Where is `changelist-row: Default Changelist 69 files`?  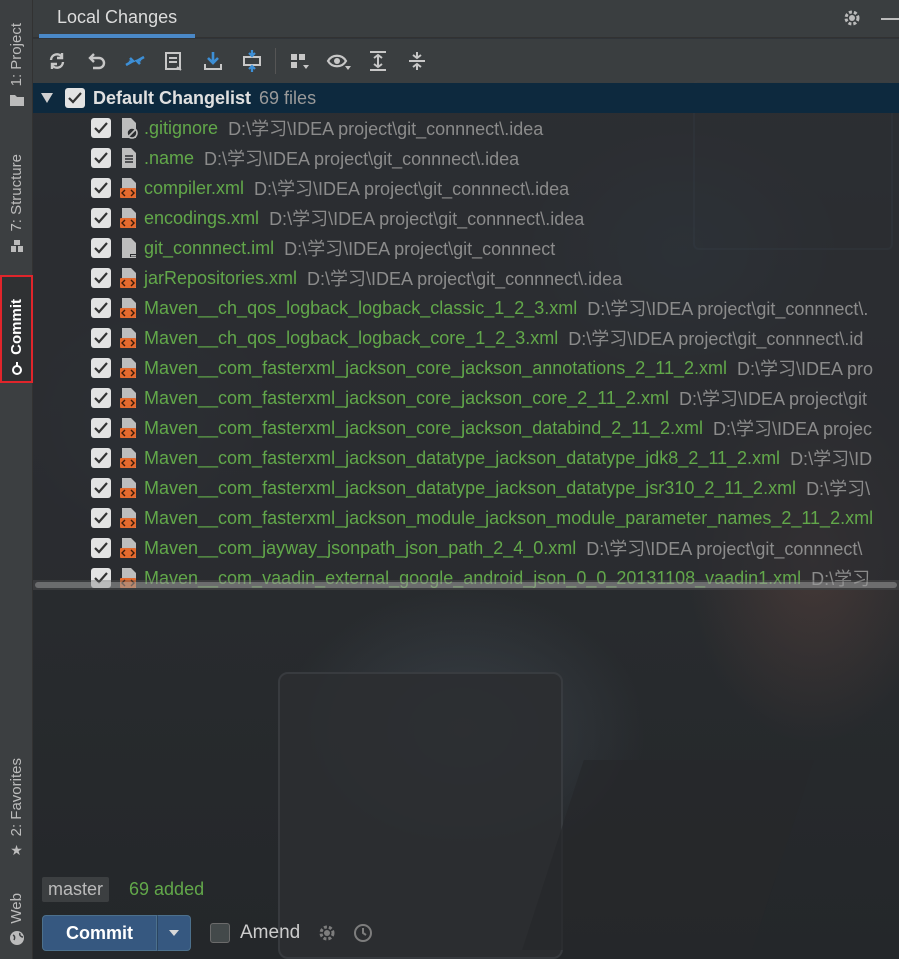
changelist-row: Default Changelist 69 files is located at coordinates (466, 98).